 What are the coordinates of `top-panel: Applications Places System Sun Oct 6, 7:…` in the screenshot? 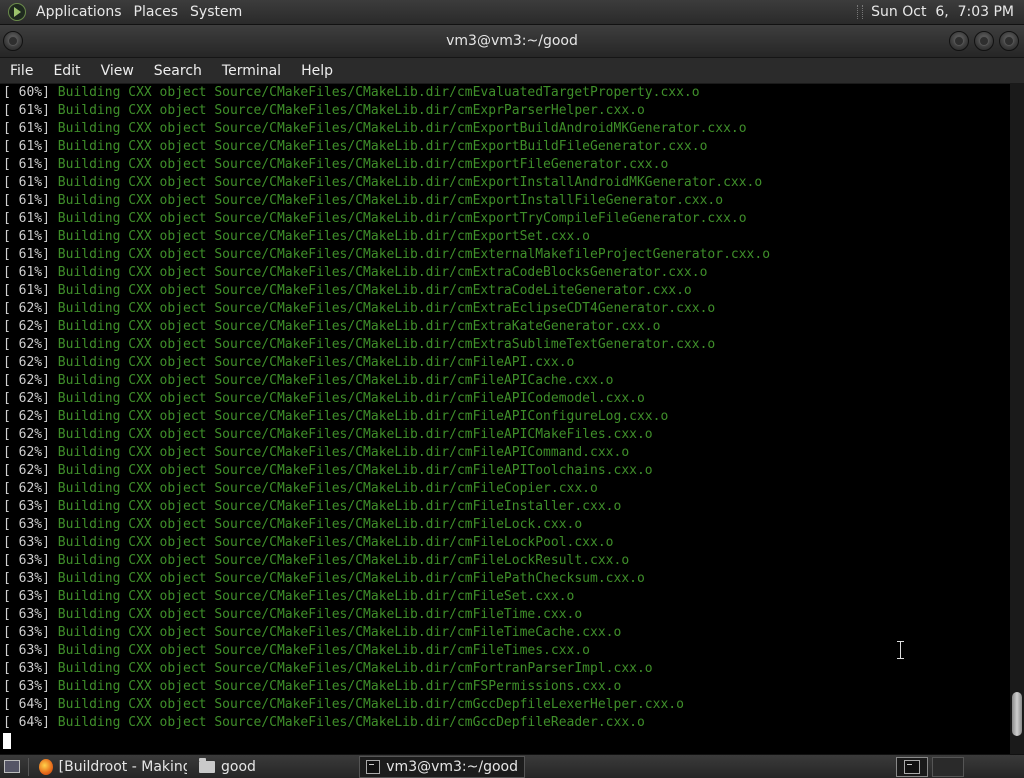 It's located at (512, 12).